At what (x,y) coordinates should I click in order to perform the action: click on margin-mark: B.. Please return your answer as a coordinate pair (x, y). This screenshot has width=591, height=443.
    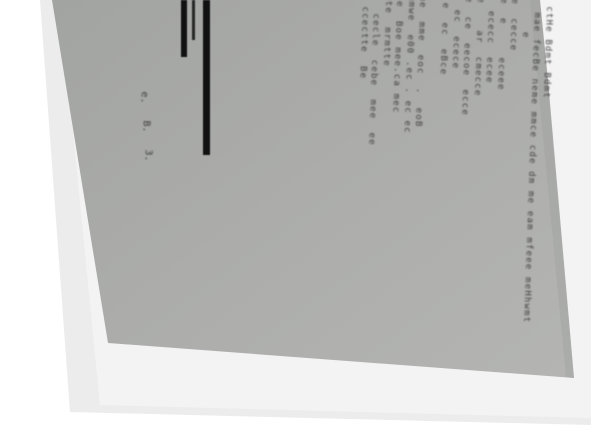
    Looking at the image, I should click on (146, 126).